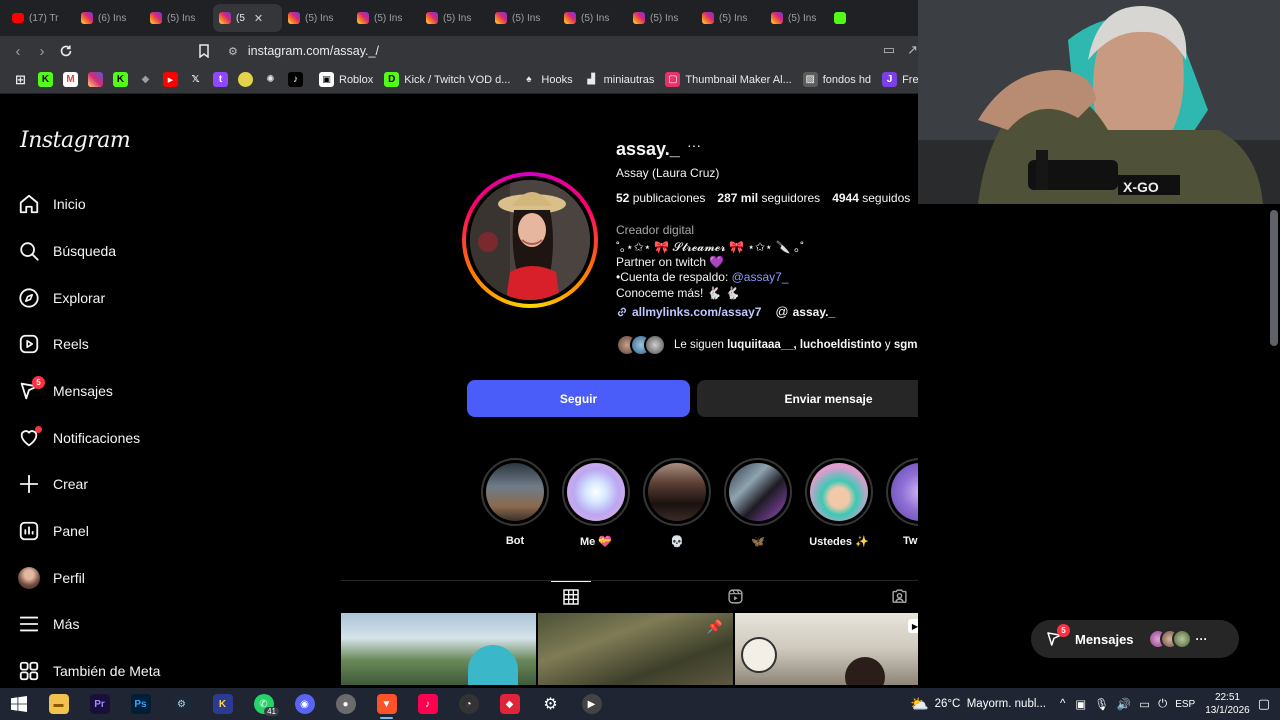 This screenshot has width=1280, height=720. Describe the element at coordinates (67, 251) in the screenshot. I see `sidebar-item-busqueda: Búsqueda` at that location.